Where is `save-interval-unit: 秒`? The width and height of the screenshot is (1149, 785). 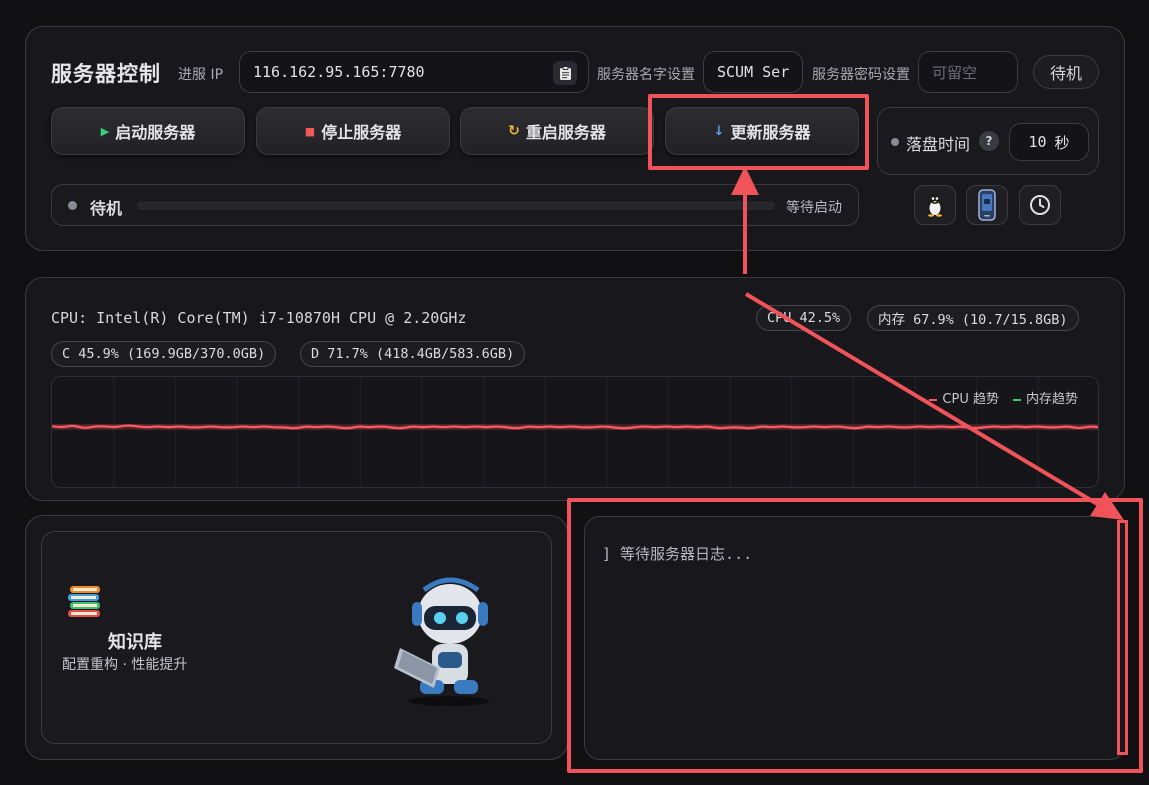 save-interval-unit: 秒 is located at coordinates (1062, 142).